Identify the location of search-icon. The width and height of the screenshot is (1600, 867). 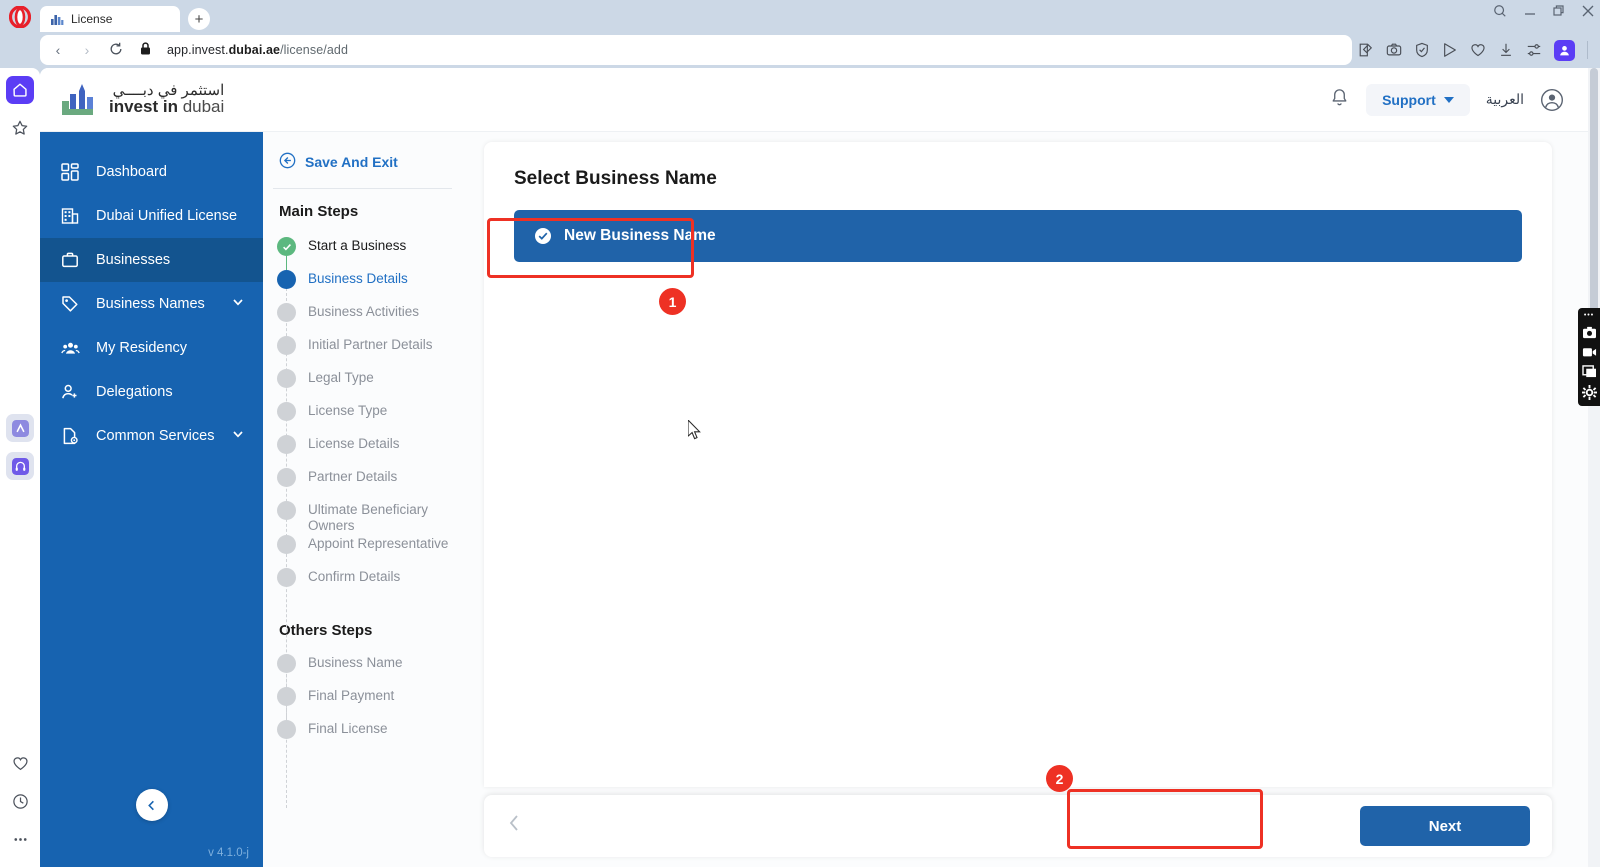
(1500, 11).